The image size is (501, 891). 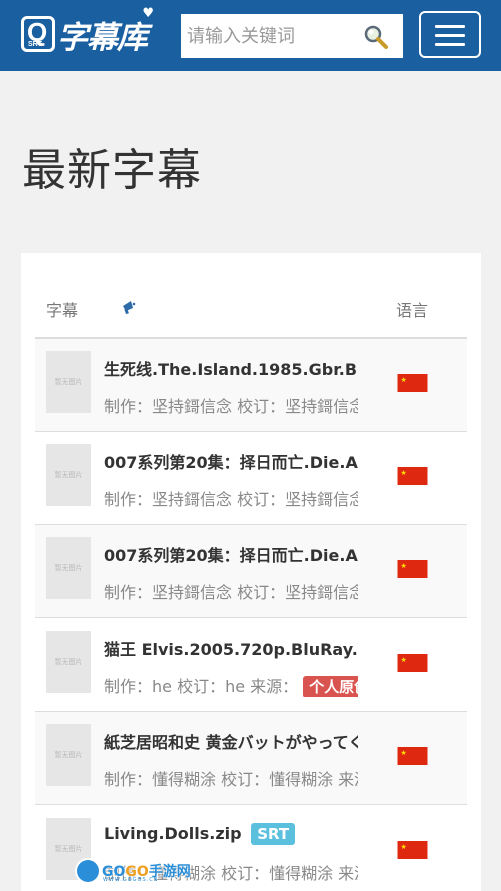 I want to click on page-title: 最新字幕, so click(x=112, y=170).